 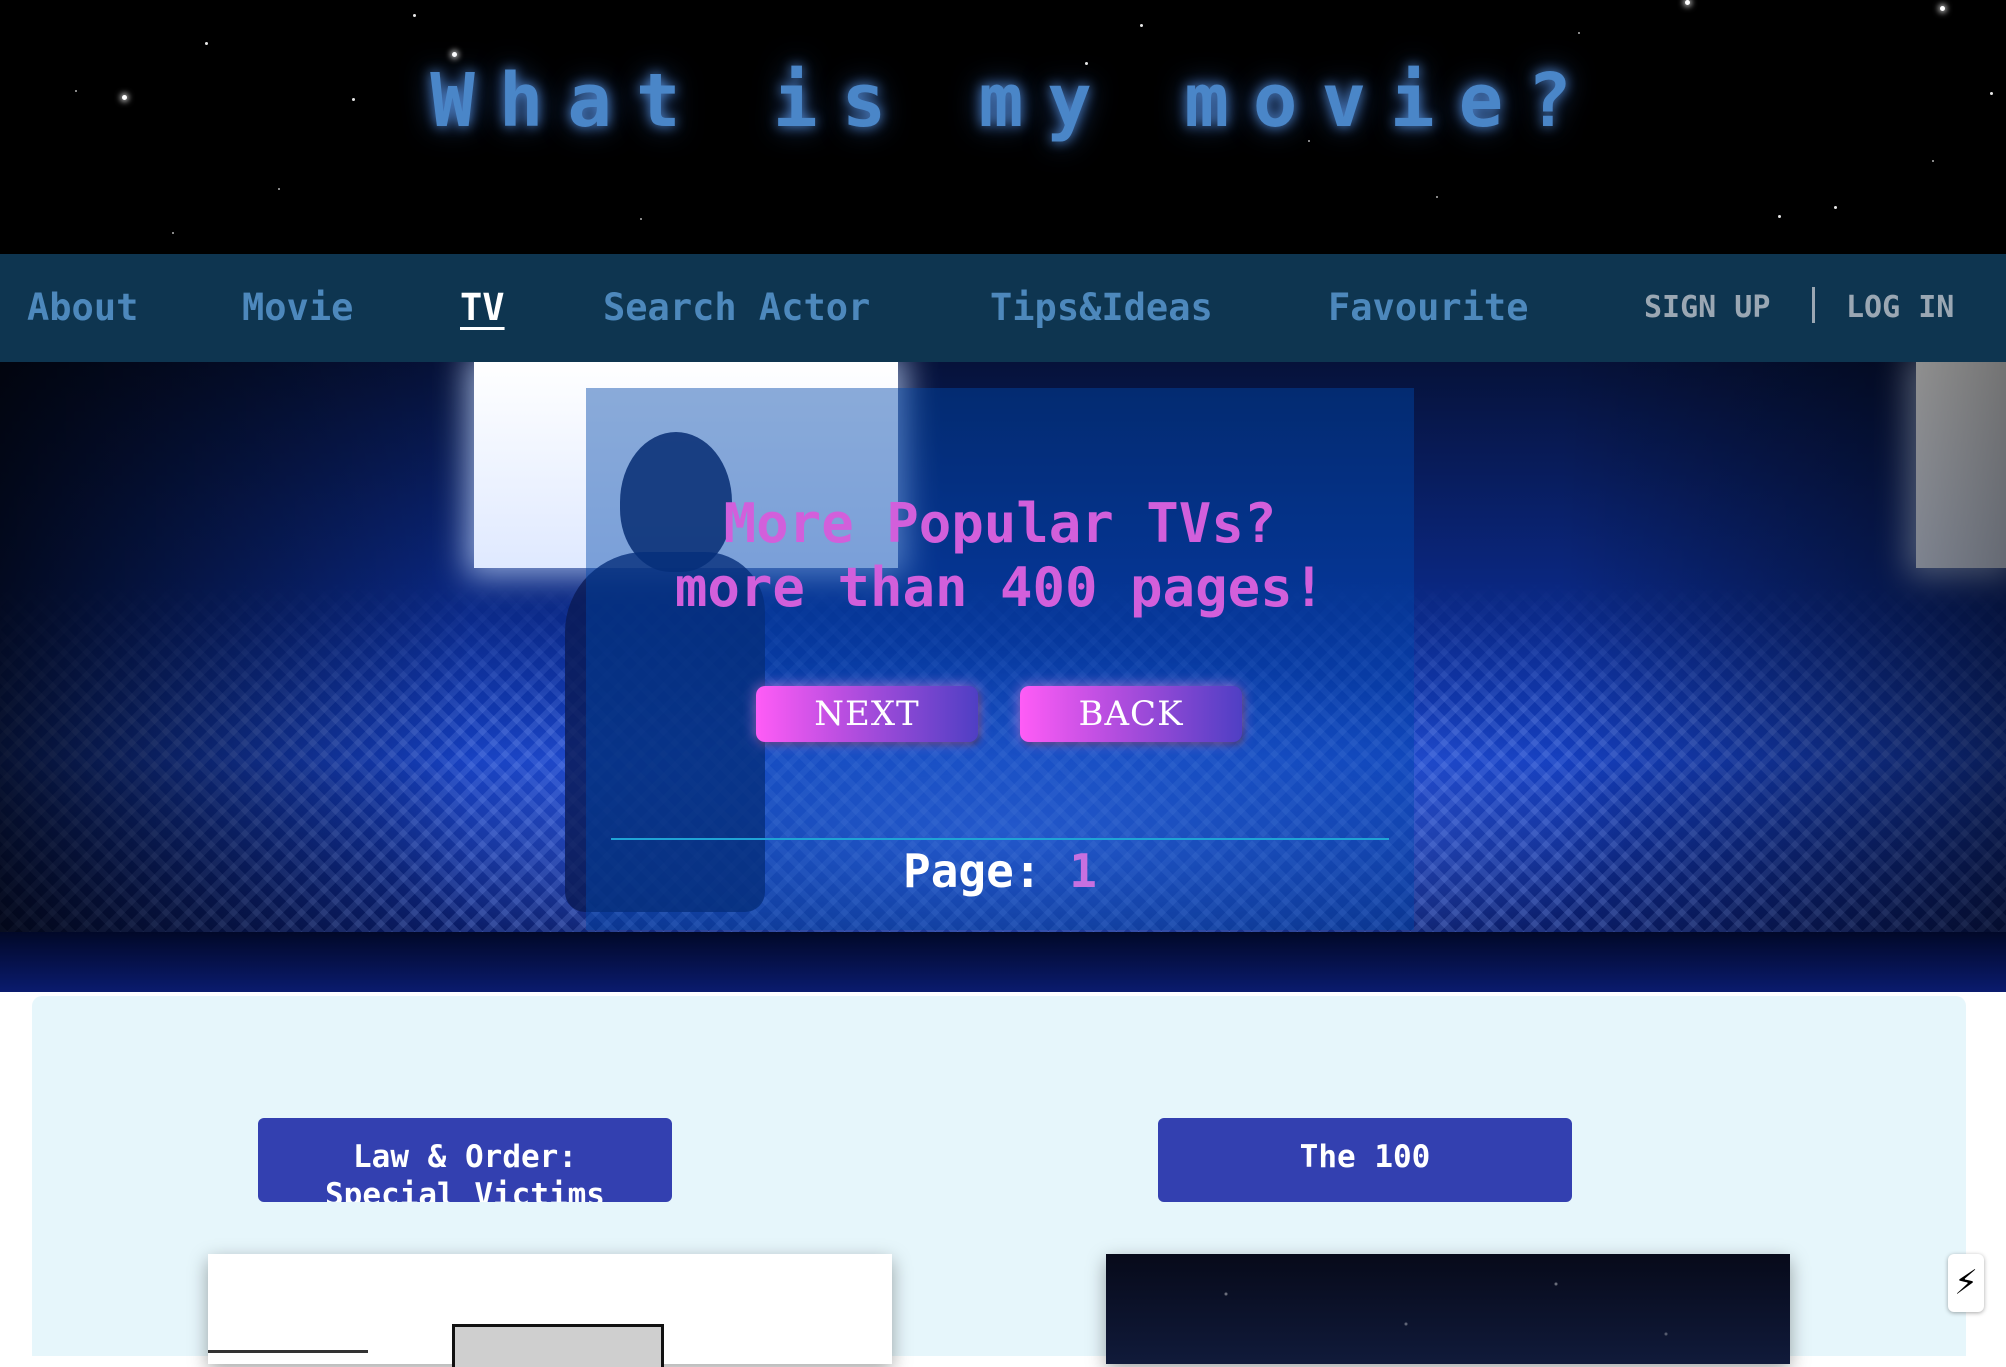 I want to click on nav-item-favourite: Favourite, so click(x=1428, y=307).